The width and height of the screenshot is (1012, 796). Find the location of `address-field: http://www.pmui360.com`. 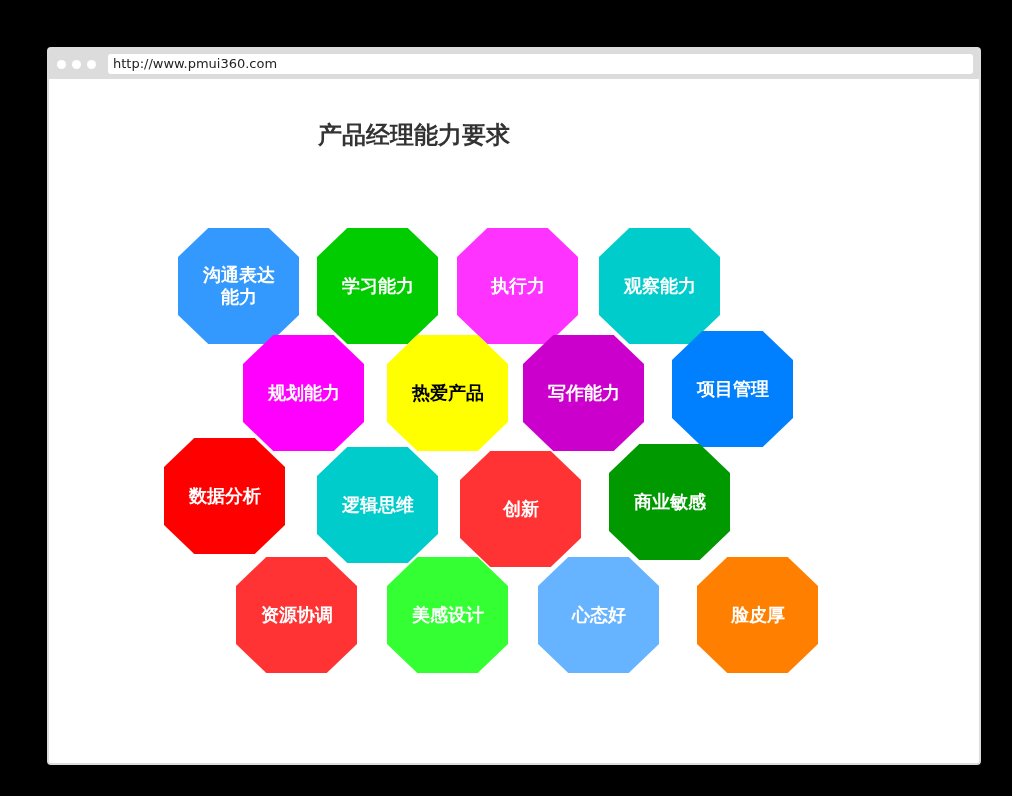

address-field: http://www.pmui360.com is located at coordinates (540, 64).